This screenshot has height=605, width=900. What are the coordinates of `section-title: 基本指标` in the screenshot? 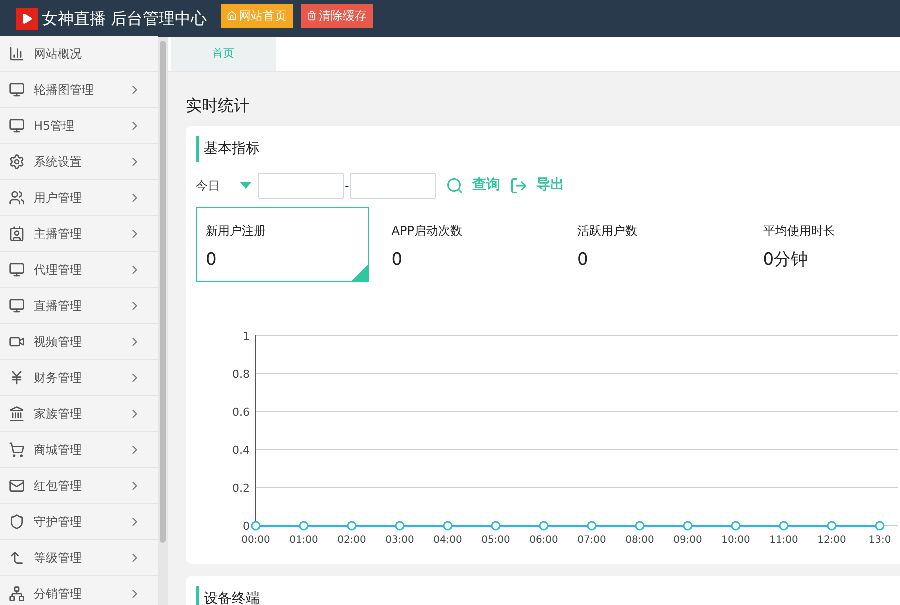 It's located at (548, 149).